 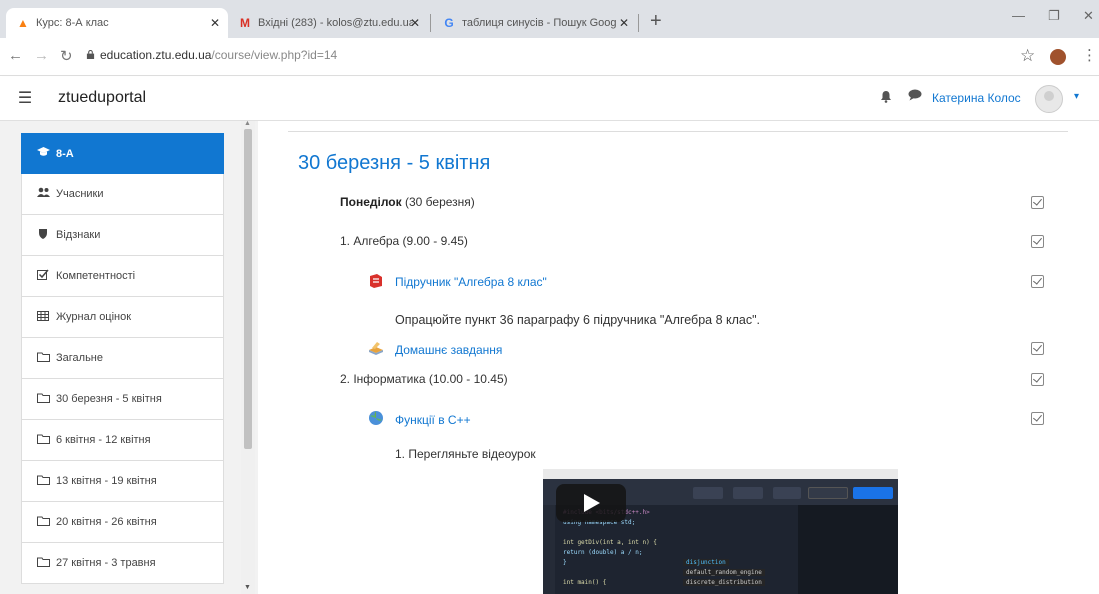 What do you see at coordinates (915, 96) in the screenshot?
I see `chat-icon` at bounding box center [915, 96].